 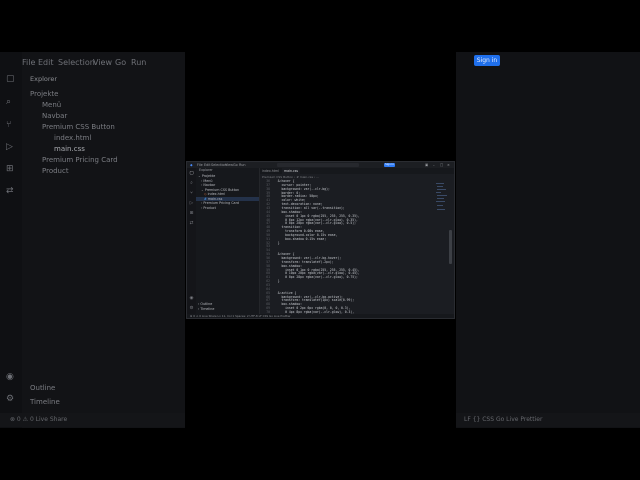 What do you see at coordinates (45, 402) in the screenshot?
I see `background-timeline: Timeline` at bounding box center [45, 402].